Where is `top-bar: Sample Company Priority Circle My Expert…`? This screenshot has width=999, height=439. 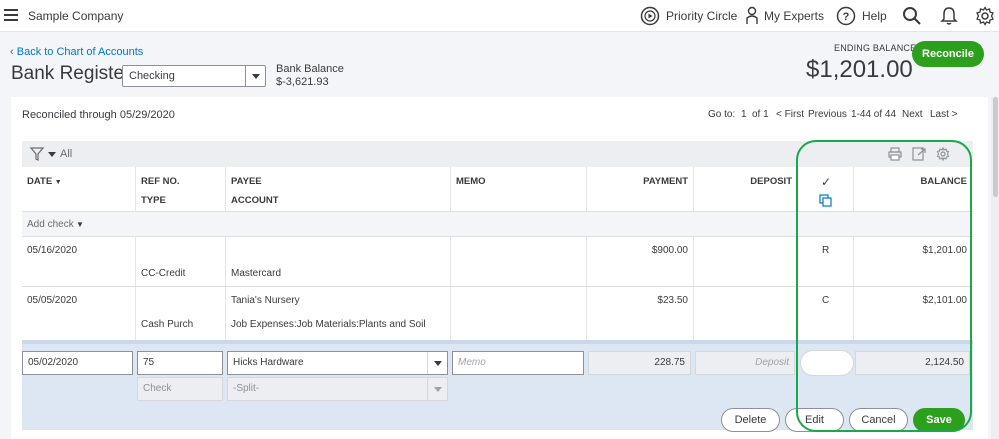 top-bar: Sample Company Priority Circle My Expert… is located at coordinates (499, 16).